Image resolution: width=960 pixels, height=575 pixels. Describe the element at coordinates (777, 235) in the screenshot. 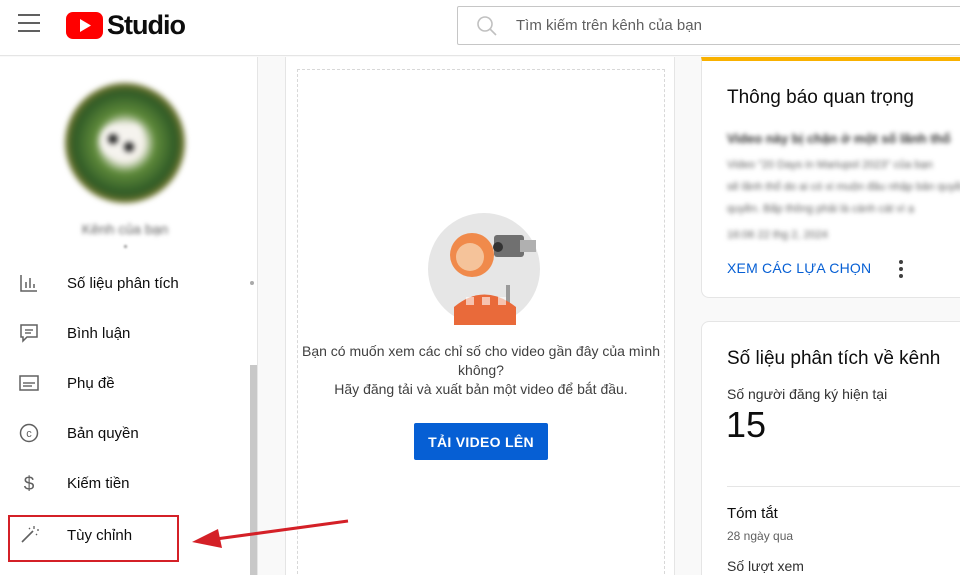

I see `notice-date: 16:06 22 thg 2, 2024` at that location.